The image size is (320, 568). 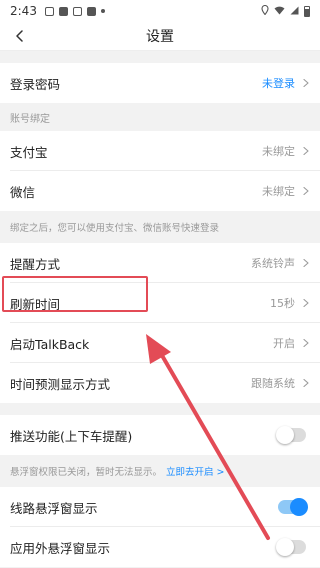 I want to click on chevron-left-icon, so click(x=19, y=36).